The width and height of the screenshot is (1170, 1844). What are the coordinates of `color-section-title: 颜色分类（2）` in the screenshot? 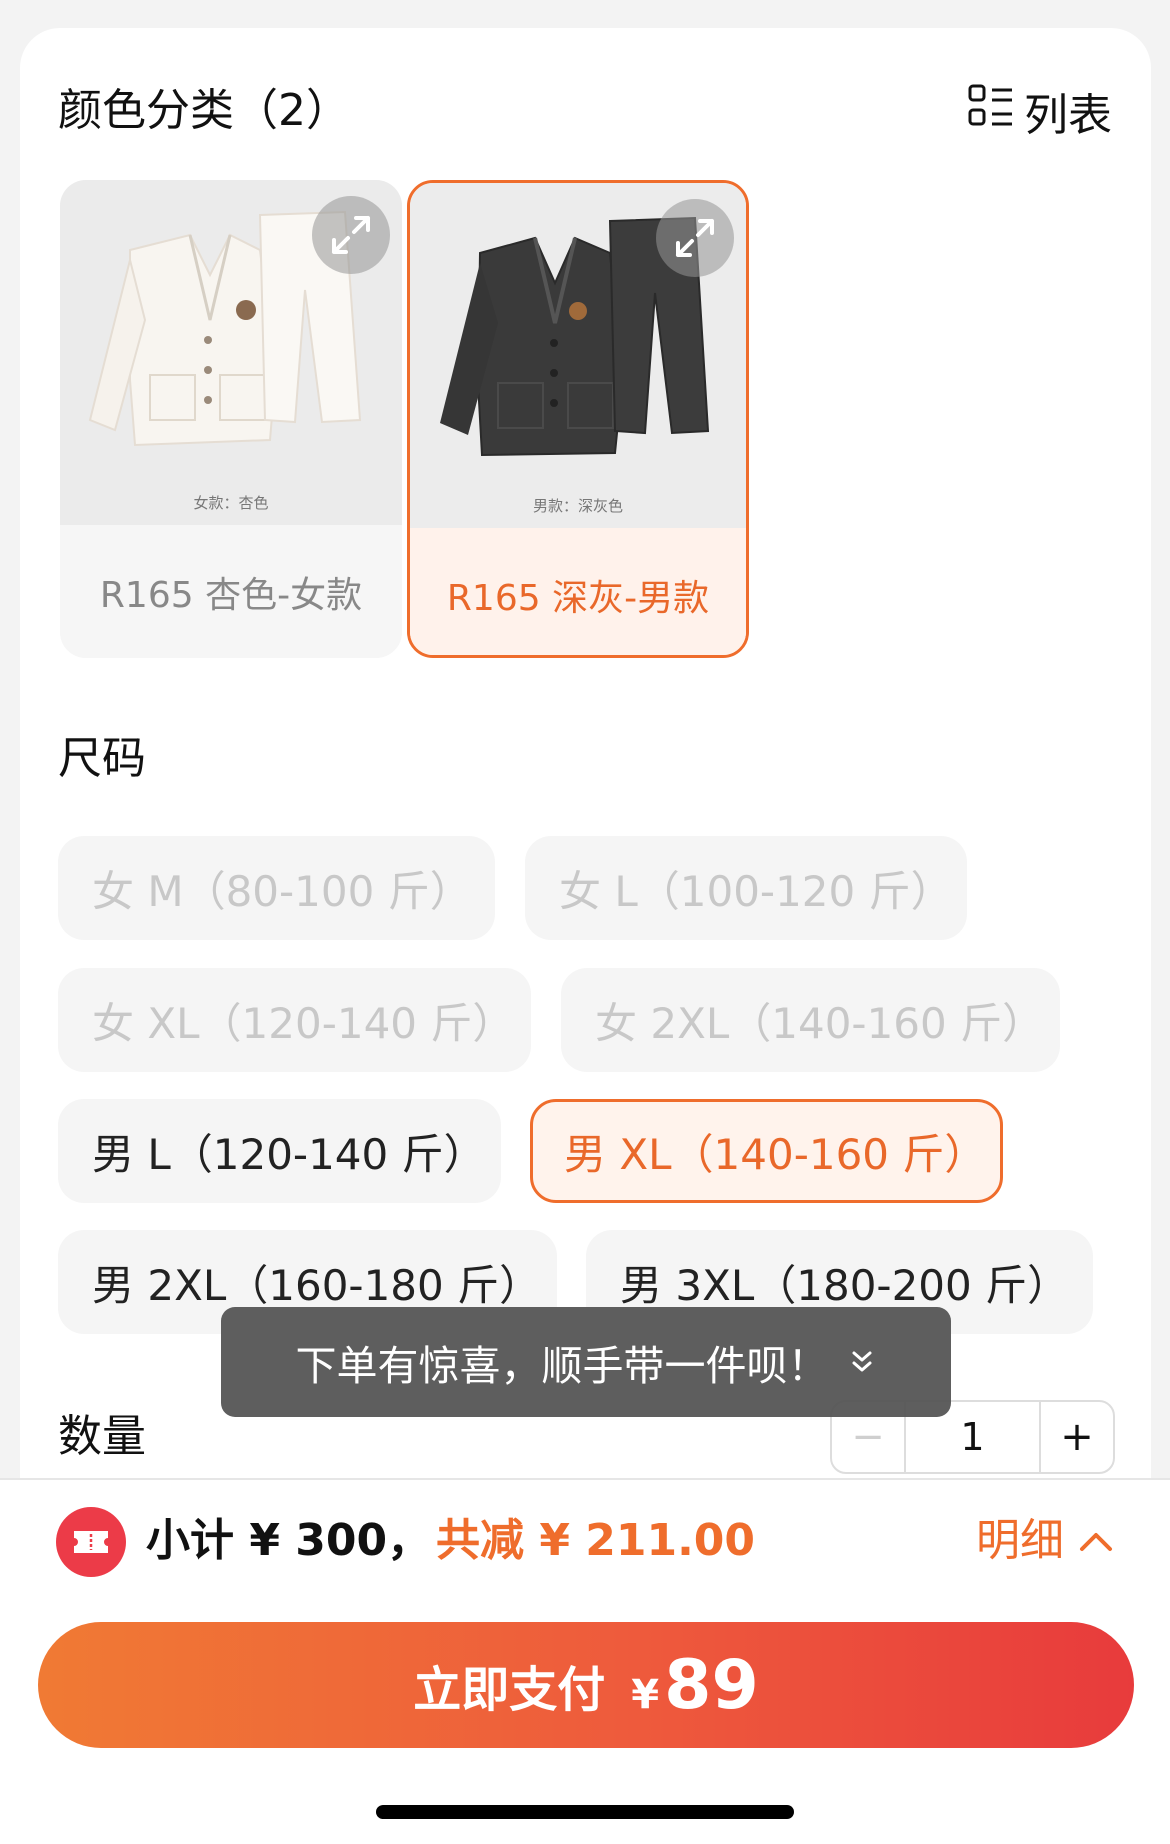 It's located at (204, 110).